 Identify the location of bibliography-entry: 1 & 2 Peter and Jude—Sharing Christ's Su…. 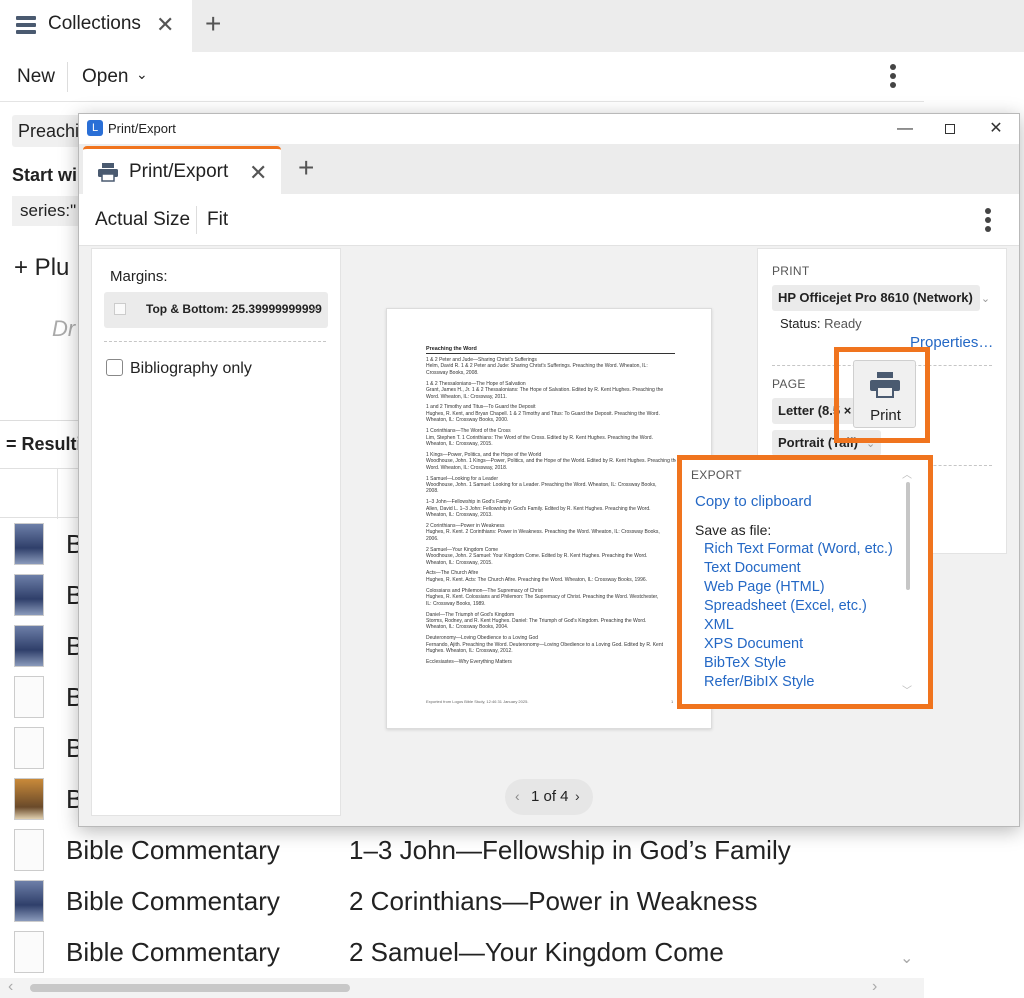
(551, 366).